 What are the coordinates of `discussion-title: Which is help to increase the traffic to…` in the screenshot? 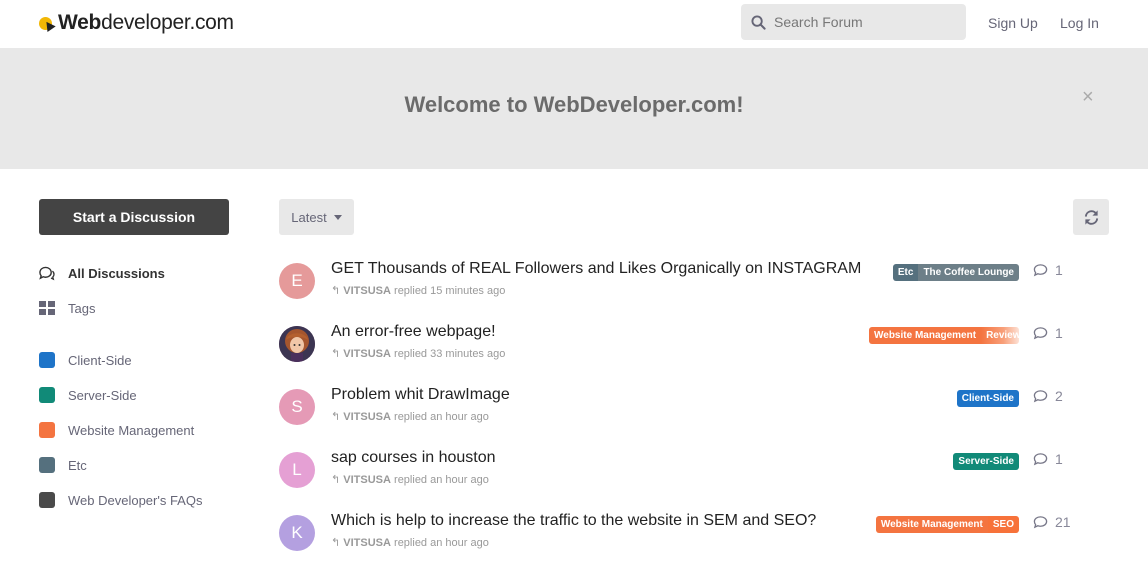 It's located at (573, 521).